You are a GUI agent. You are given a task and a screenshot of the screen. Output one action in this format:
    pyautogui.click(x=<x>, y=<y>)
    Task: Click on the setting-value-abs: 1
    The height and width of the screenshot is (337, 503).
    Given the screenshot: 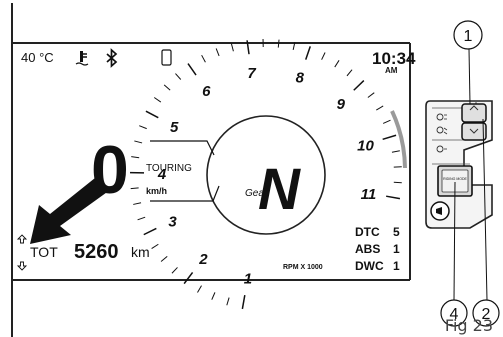 What is the action you would take?
    pyautogui.click(x=396, y=249)
    